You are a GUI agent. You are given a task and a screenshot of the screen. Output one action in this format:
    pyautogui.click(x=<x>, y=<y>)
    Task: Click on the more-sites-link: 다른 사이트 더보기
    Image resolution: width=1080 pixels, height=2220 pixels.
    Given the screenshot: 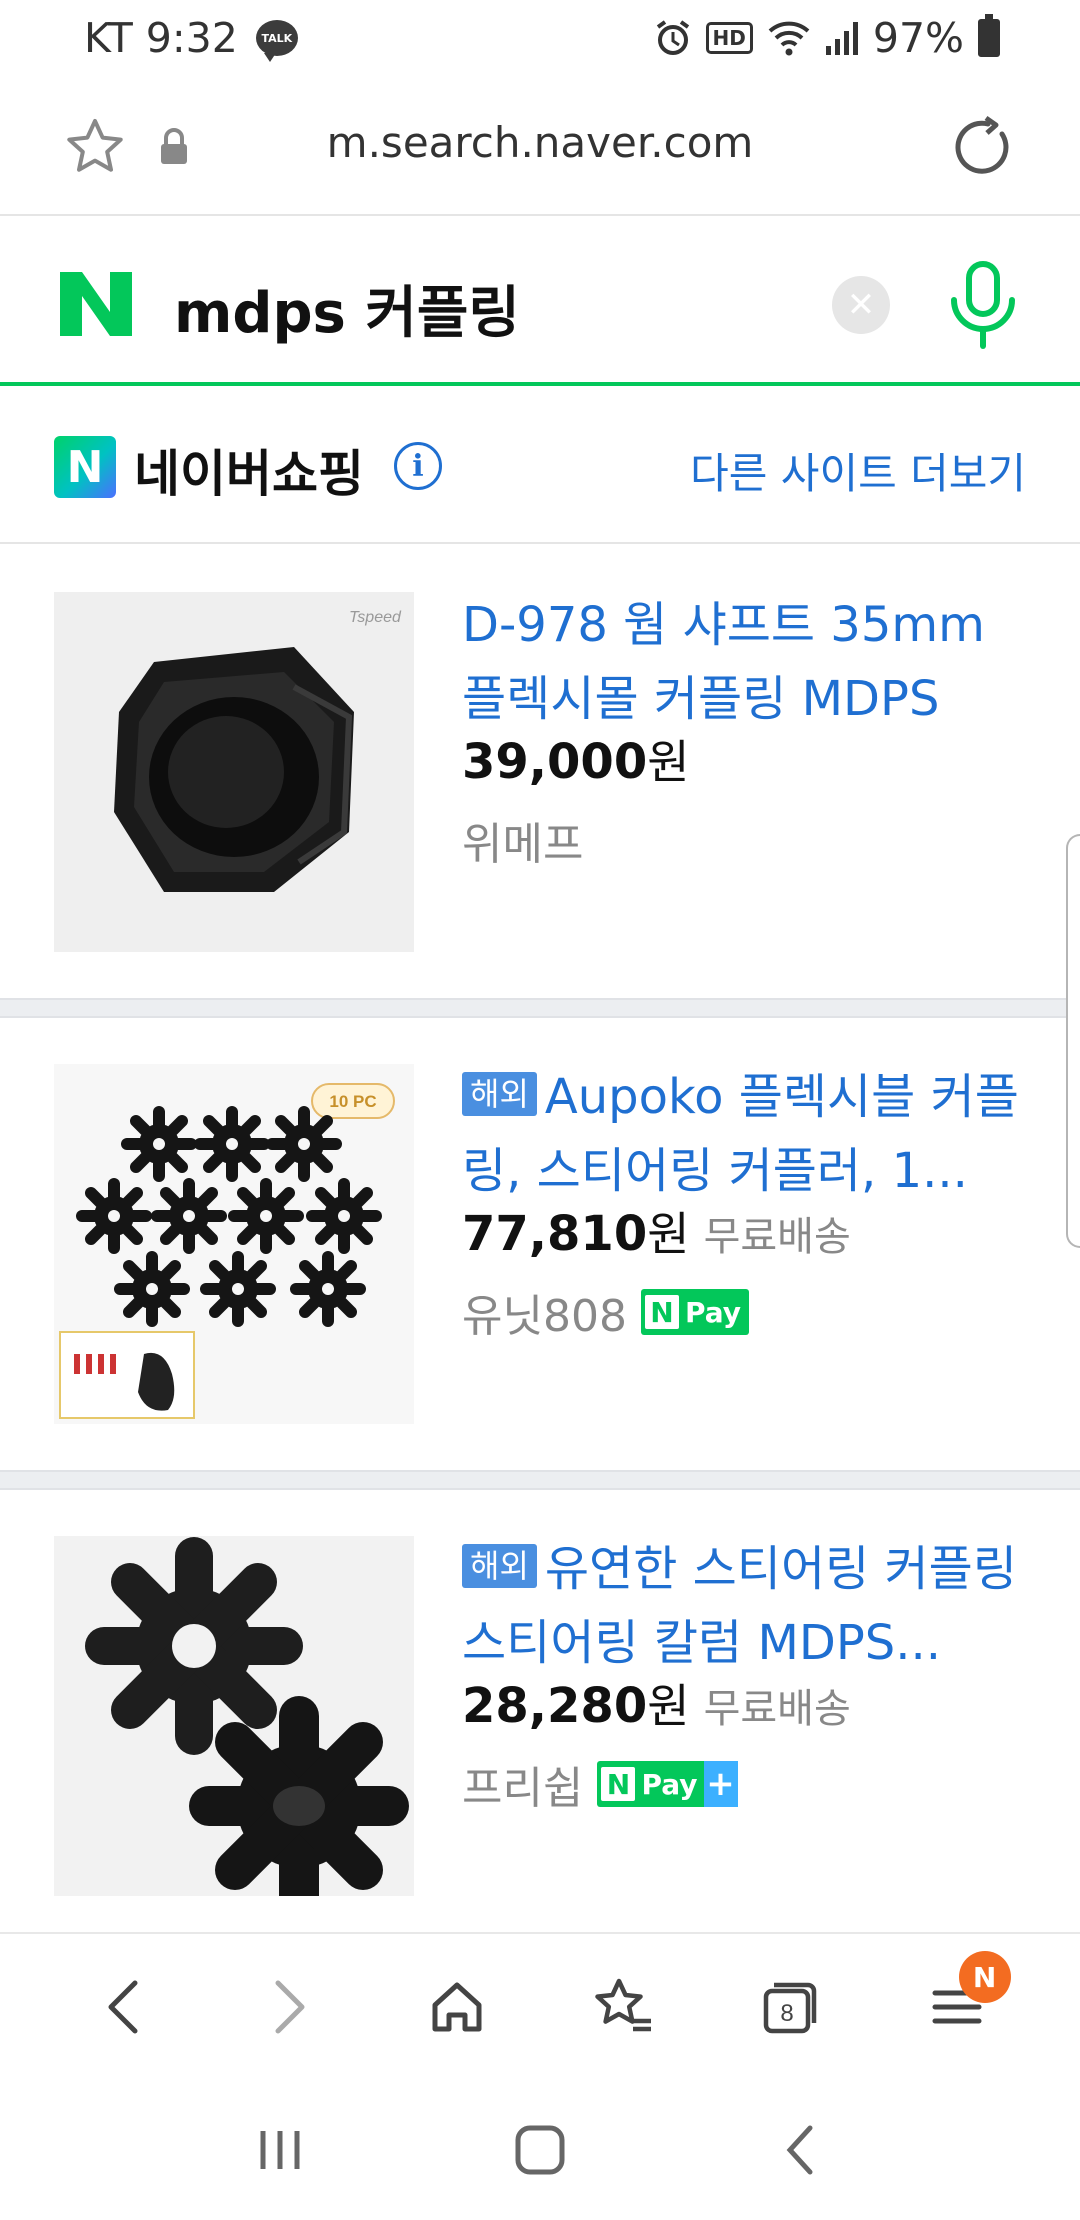 What is the action you would take?
    pyautogui.click(x=858, y=470)
    